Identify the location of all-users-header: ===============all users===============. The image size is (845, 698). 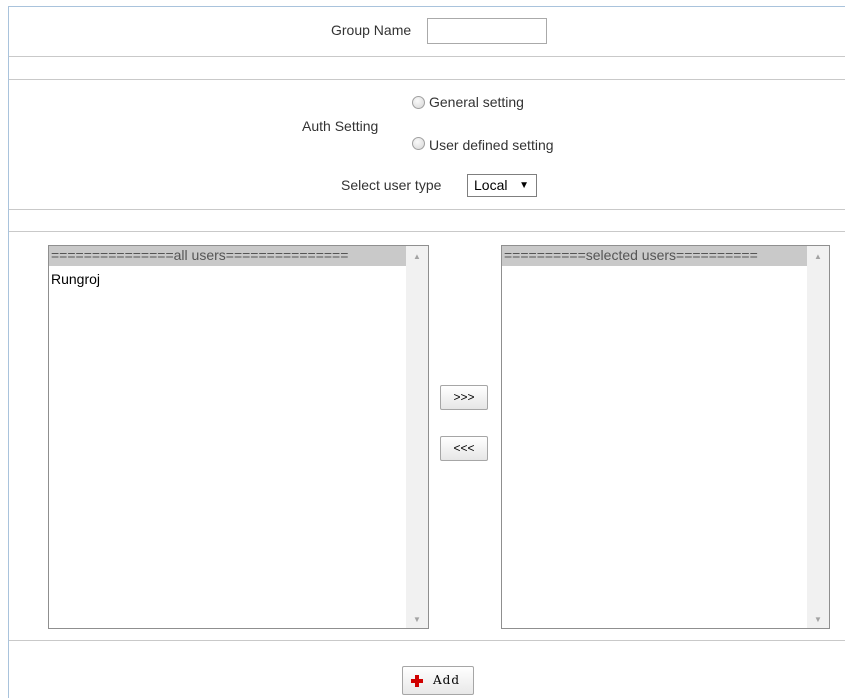
(228, 256).